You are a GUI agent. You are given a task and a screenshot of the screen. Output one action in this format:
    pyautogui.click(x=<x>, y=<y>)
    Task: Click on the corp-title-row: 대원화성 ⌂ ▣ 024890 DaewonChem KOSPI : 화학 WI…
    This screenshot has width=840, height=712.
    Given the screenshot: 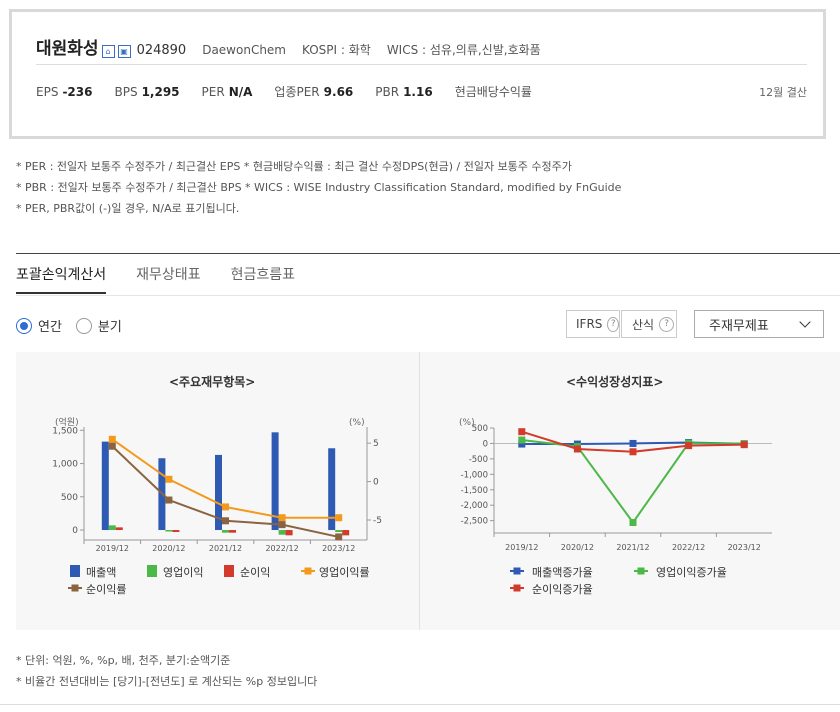 What is the action you would take?
    pyautogui.click(x=288, y=49)
    